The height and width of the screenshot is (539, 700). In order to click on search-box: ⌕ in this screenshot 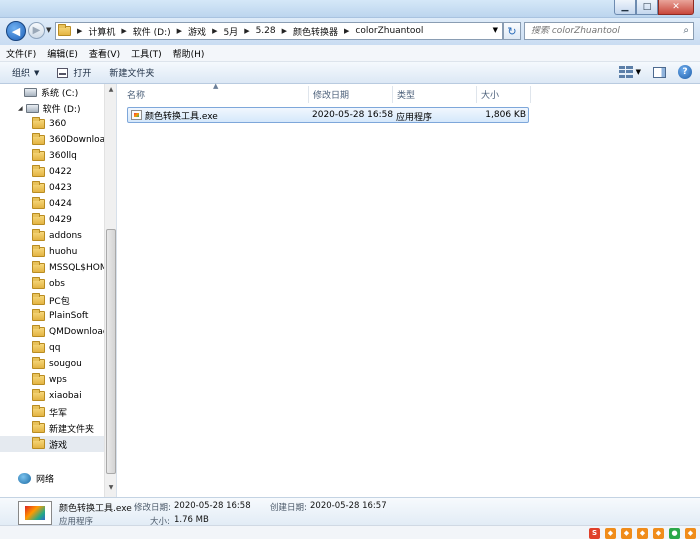, I will do `click(609, 31)`.